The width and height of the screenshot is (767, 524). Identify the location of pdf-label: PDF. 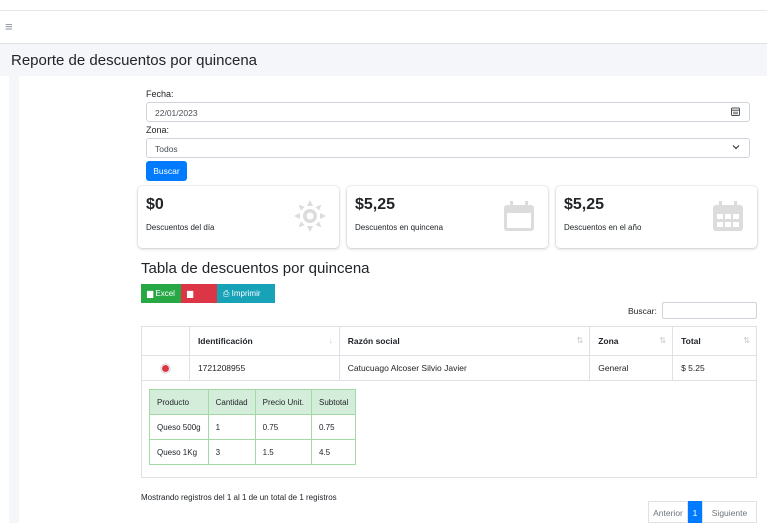
(195, 312).